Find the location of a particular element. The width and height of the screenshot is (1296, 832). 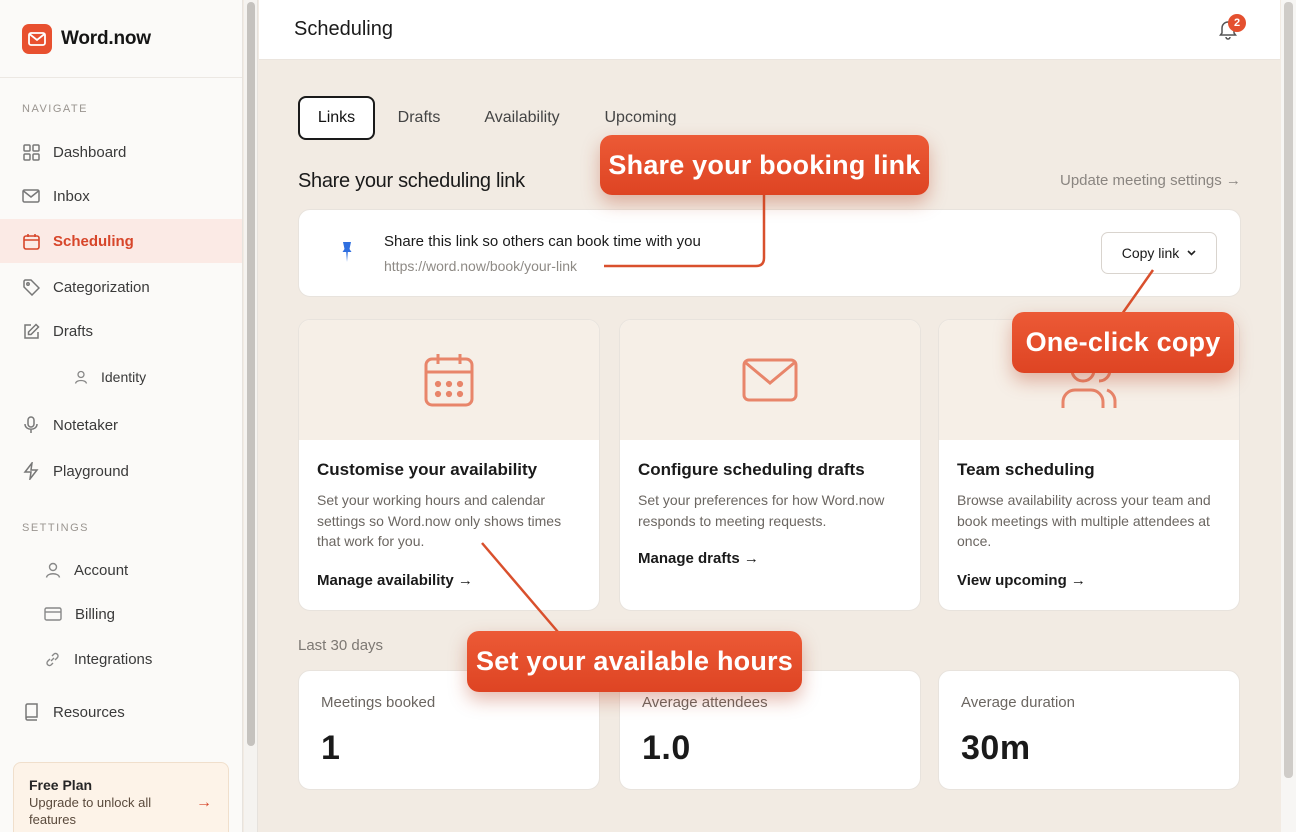

stat-label: Meetings booked is located at coordinates (378, 702).